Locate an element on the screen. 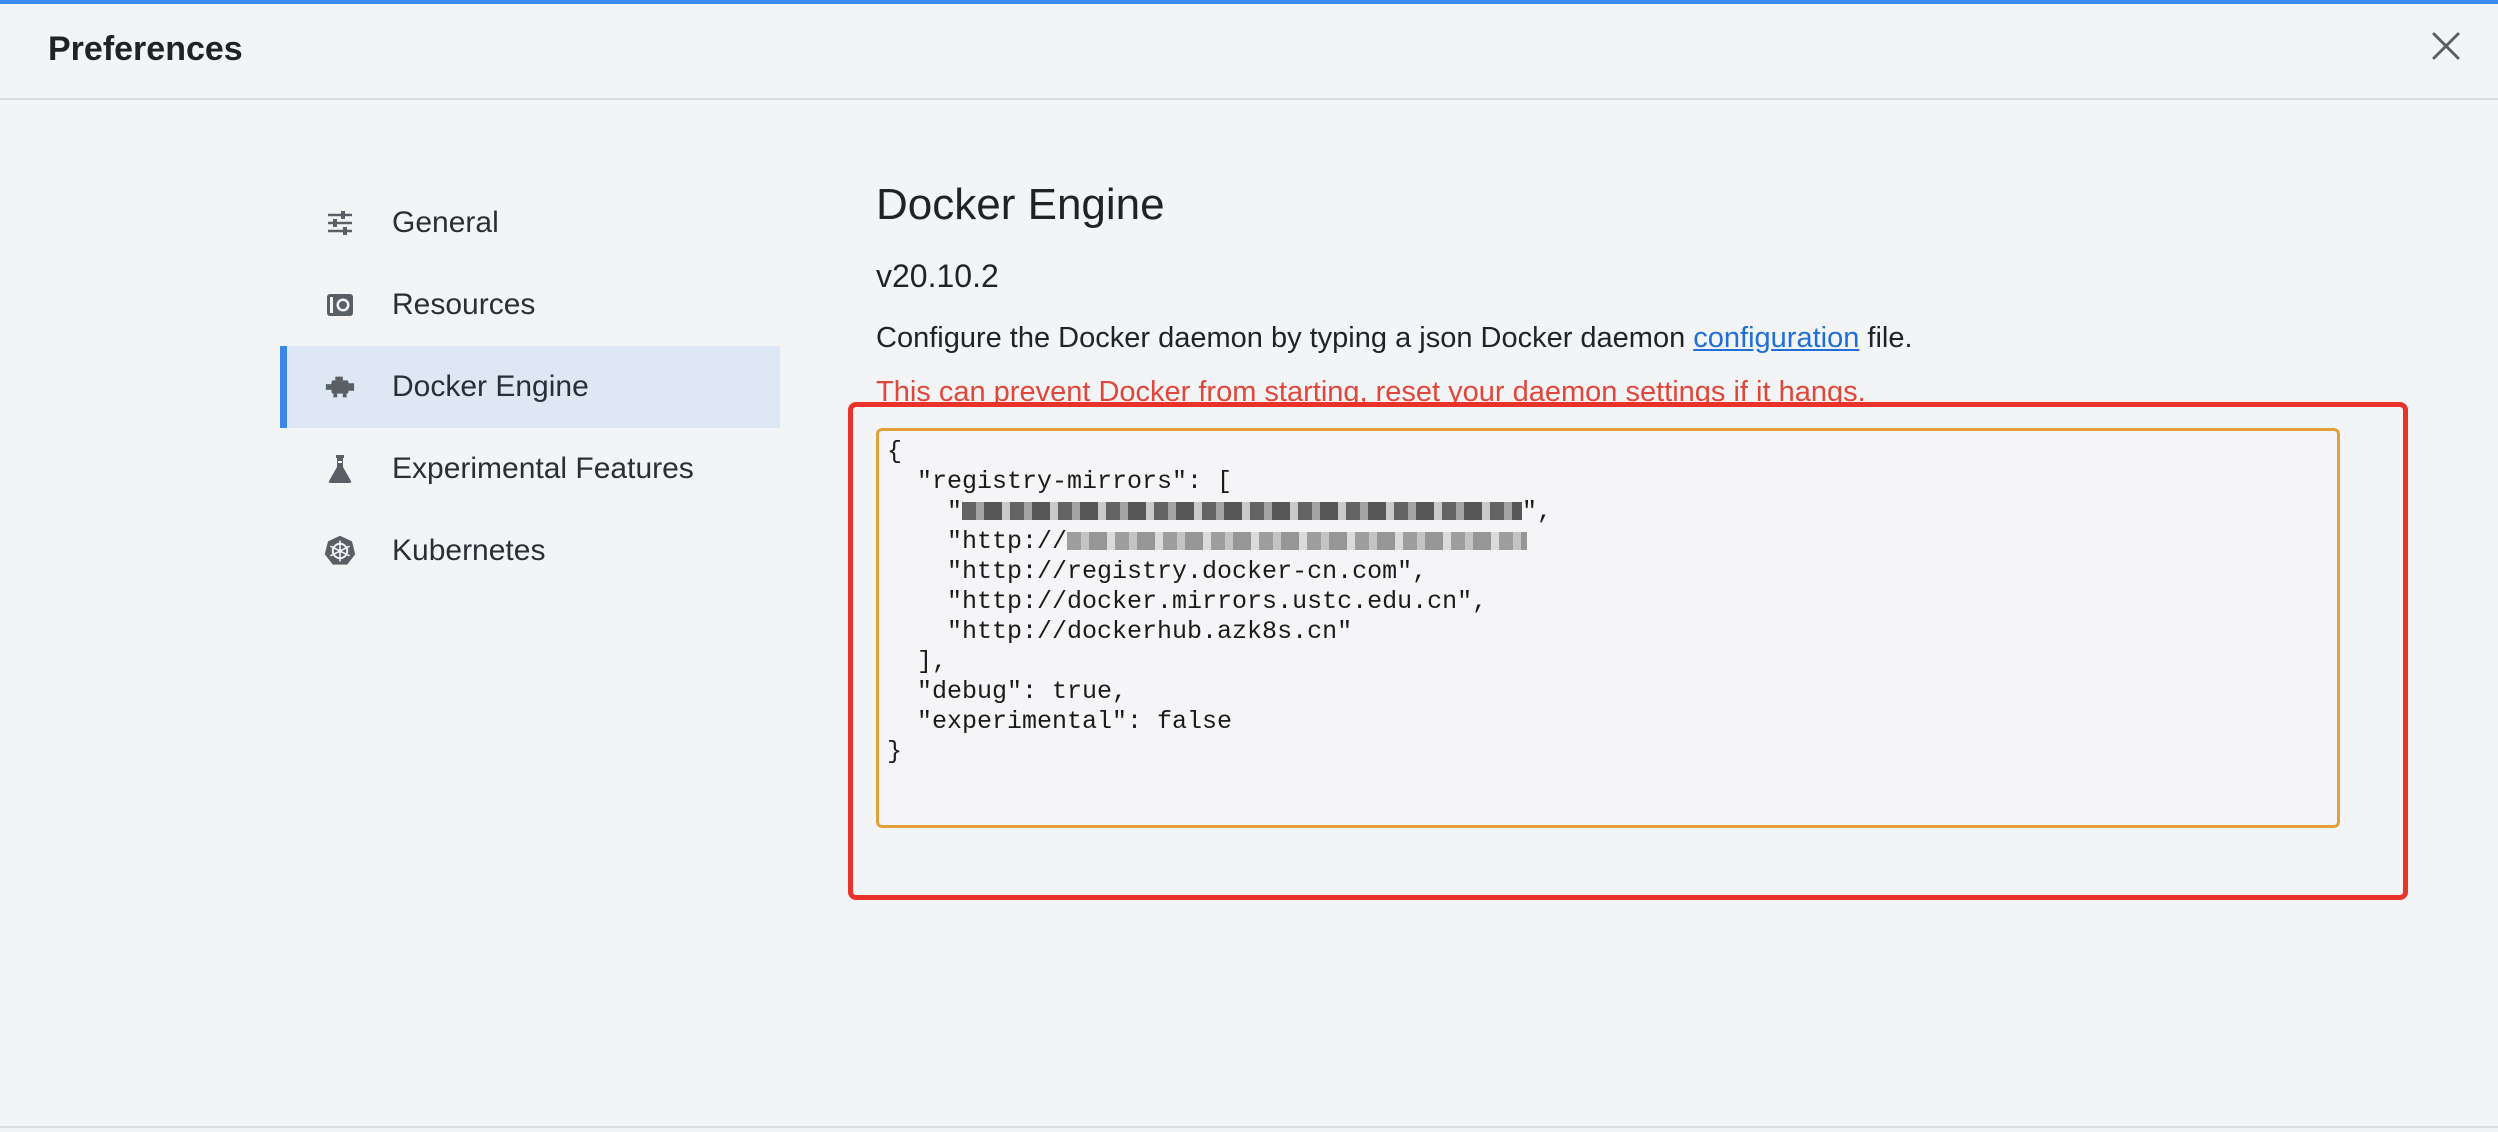 The height and width of the screenshot is (1132, 2498). config-line: "registry-mirrors": [ is located at coordinates (1060, 481).